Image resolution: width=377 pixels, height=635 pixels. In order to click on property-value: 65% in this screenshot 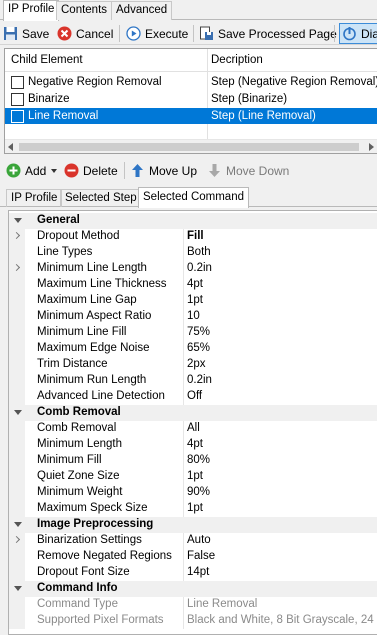, I will do `click(198, 348)`.